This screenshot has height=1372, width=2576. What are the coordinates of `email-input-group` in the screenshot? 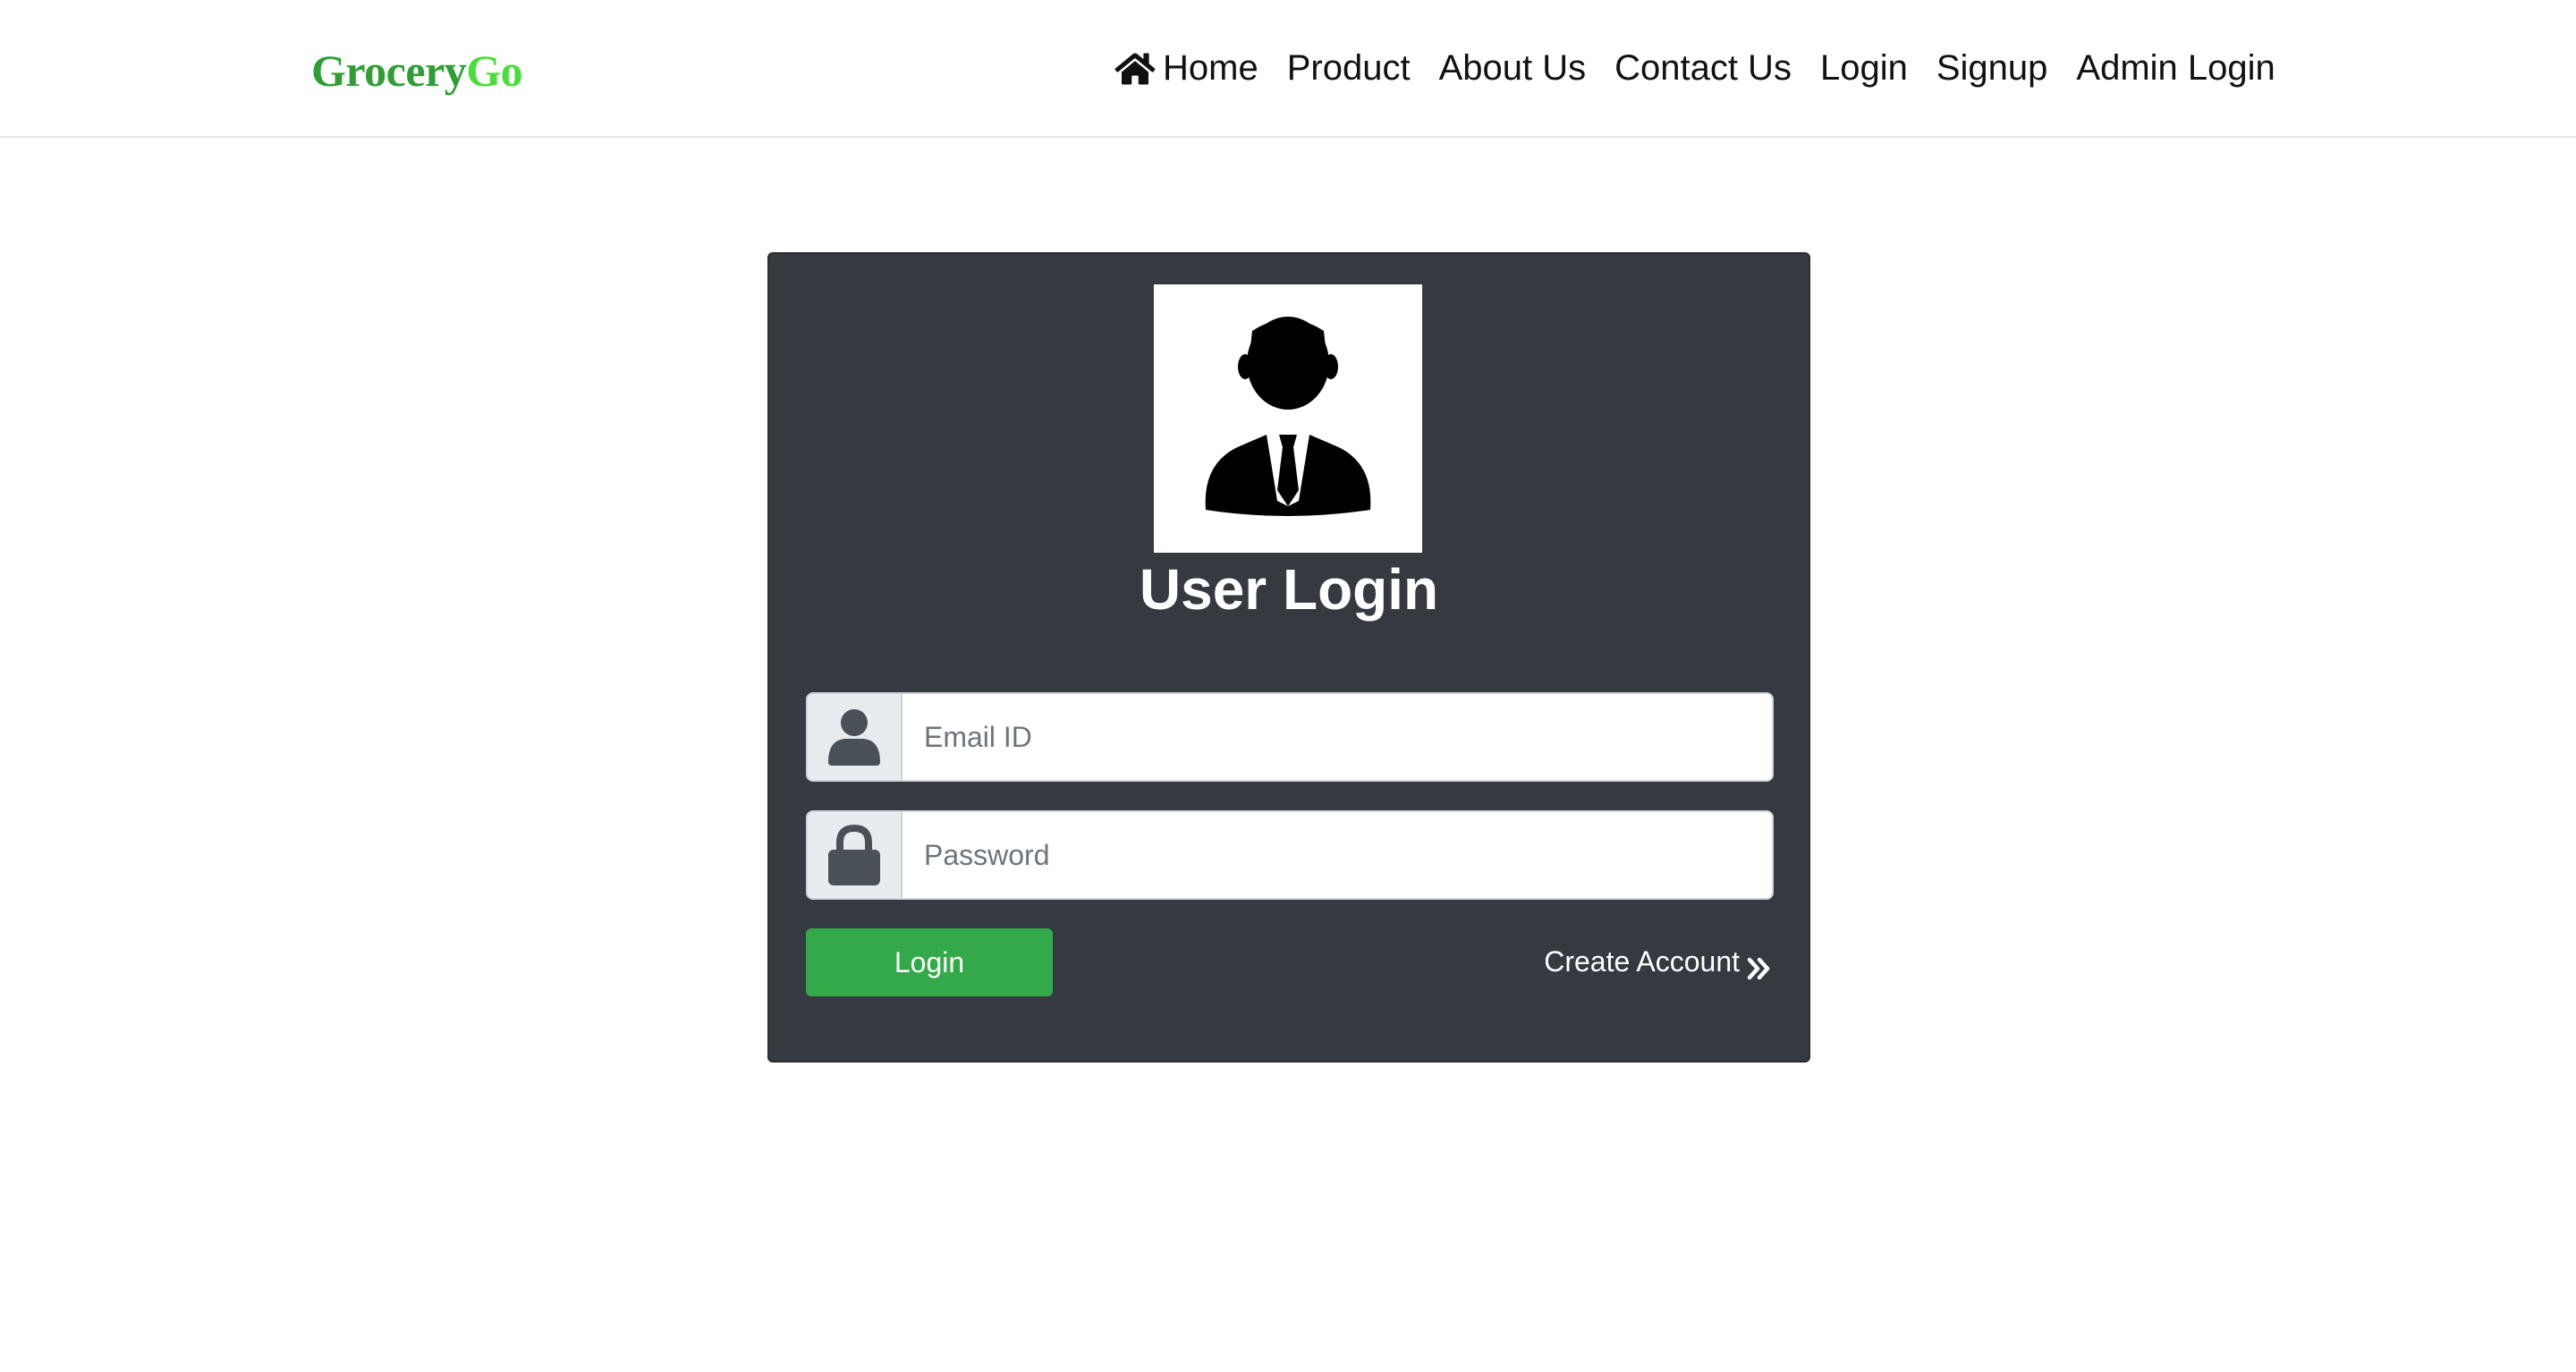 It's located at (1290, 737).